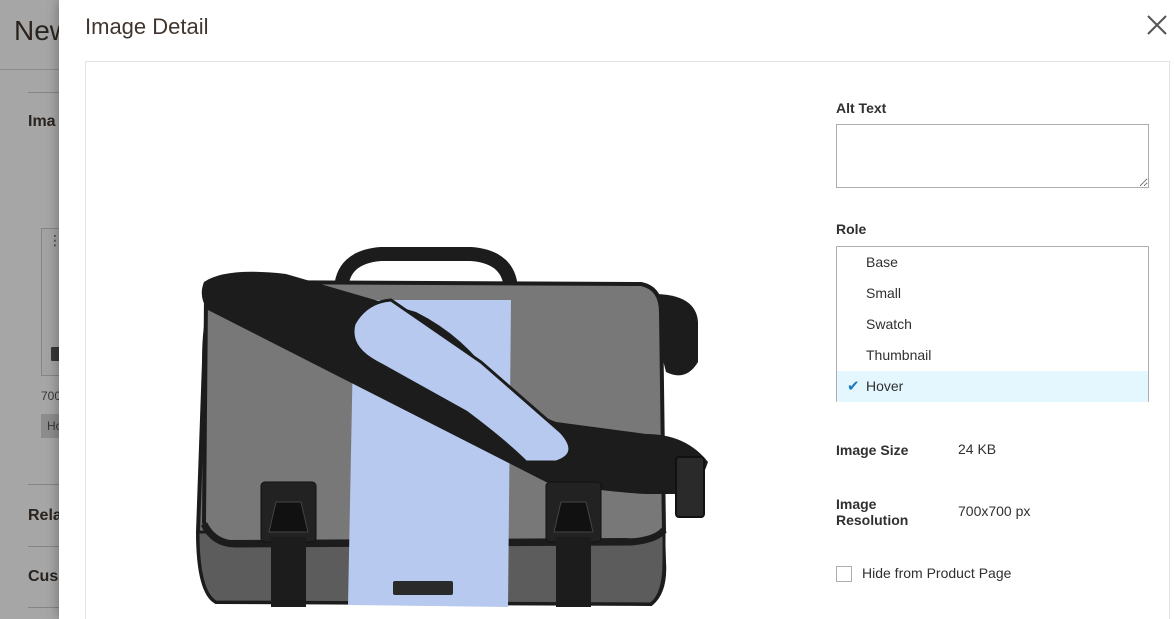 This screenshot has height=619, width=1174. What do you see at coordinates (992, 156) in the screenshot?
I see `alt-text-input` at bounding box center [992, 156].